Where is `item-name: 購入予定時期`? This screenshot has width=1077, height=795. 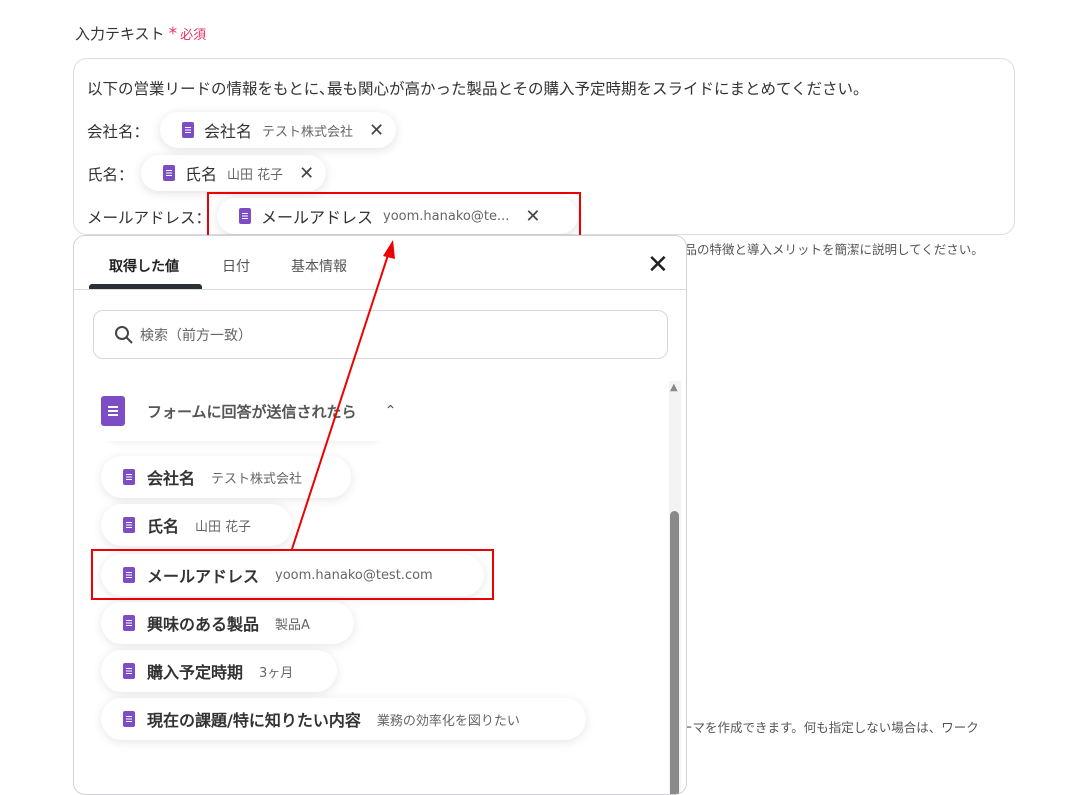 item-name: 購入予定時期 is located at coordinates (195, 672).